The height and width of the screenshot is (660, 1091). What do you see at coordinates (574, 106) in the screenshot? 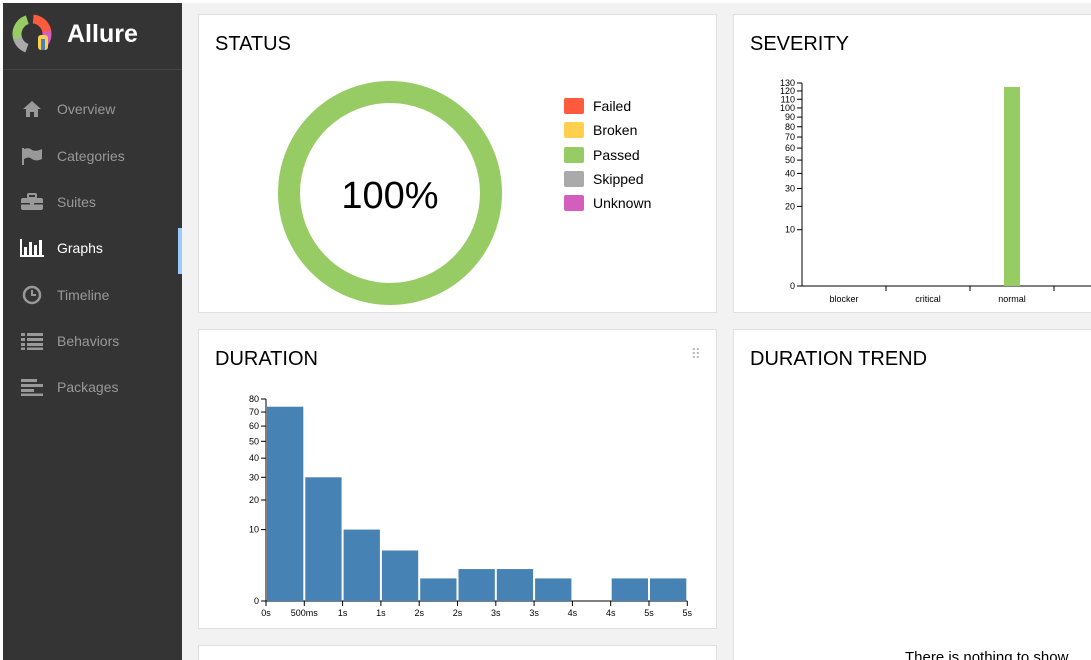
I see `failed-swatch` at bounding box center [574, 106].